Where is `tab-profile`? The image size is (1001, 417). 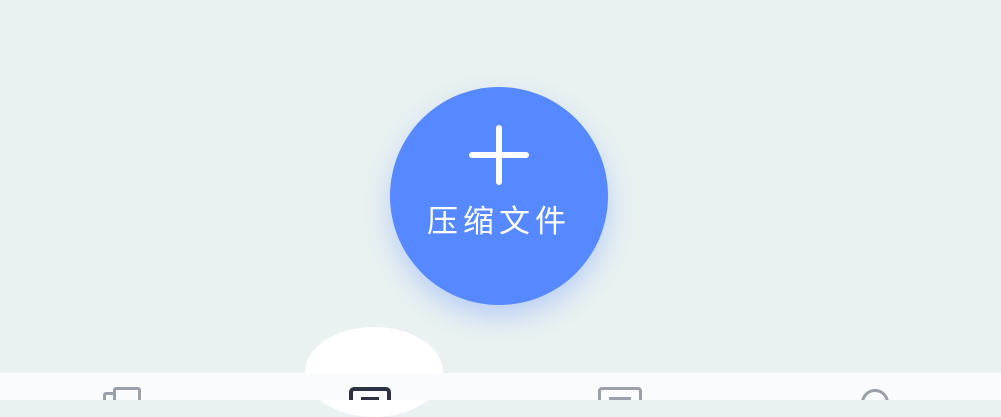
tab-profile is located at coordinates (879, 393).